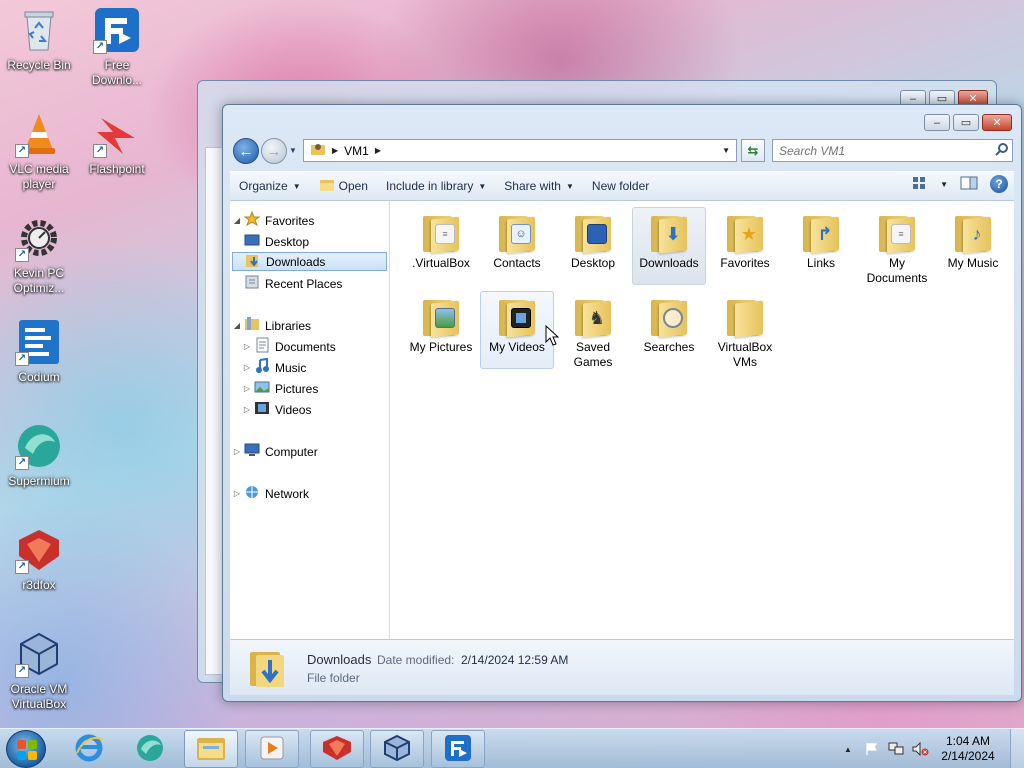  What do you see at coordinates (356, 151) in the screenshot?
I see `breadcrumb-vm1: VM1` at bounding box center [356, 151].